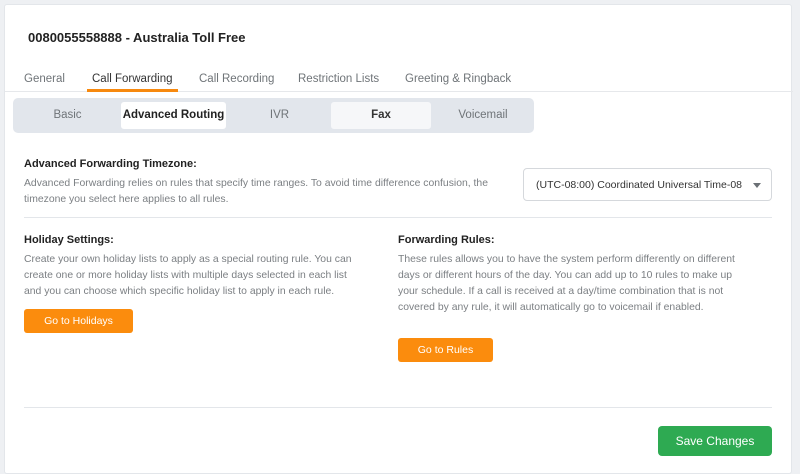  What do you see at coordinates (715, 441) in the screenshot?
I see `save-changes-button: Save Changes` at bounding box center [715, 441].